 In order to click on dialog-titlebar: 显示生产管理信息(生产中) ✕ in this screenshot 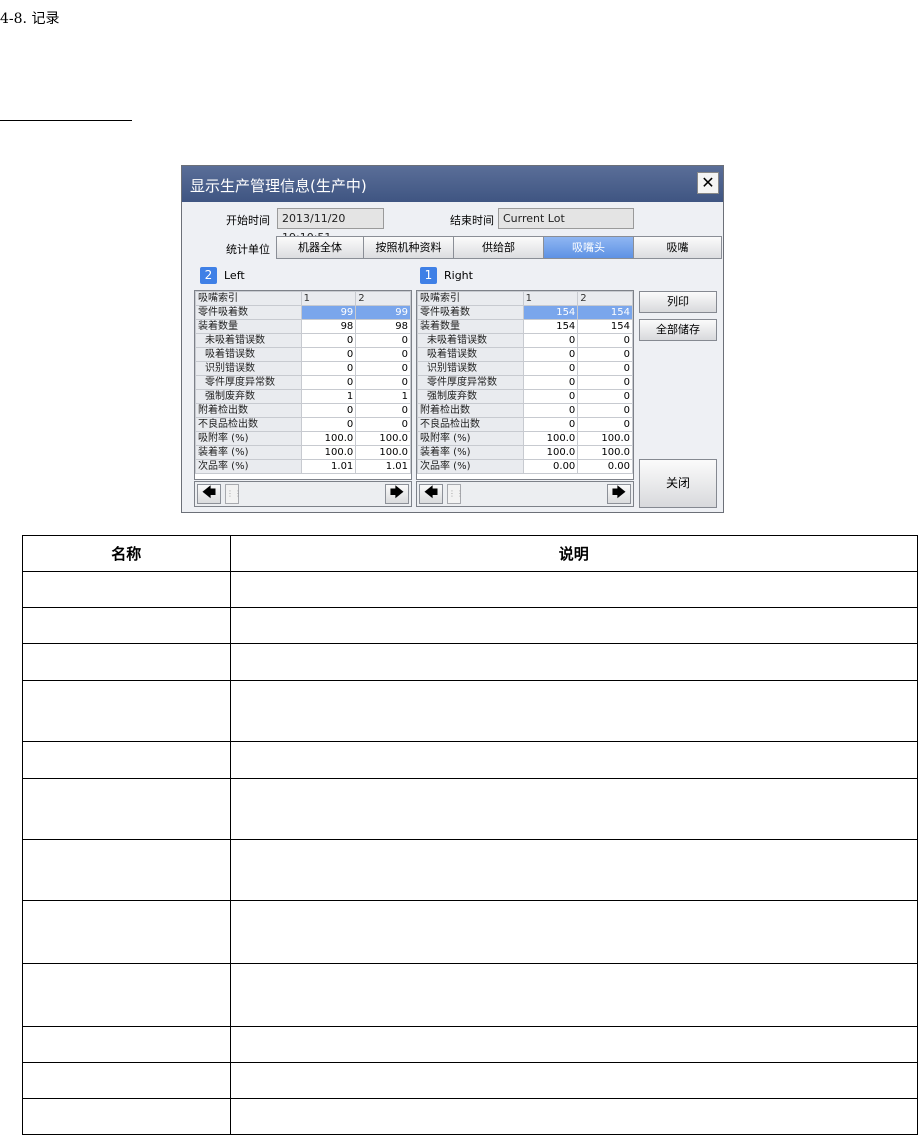, I will do `click(452, 184)`.